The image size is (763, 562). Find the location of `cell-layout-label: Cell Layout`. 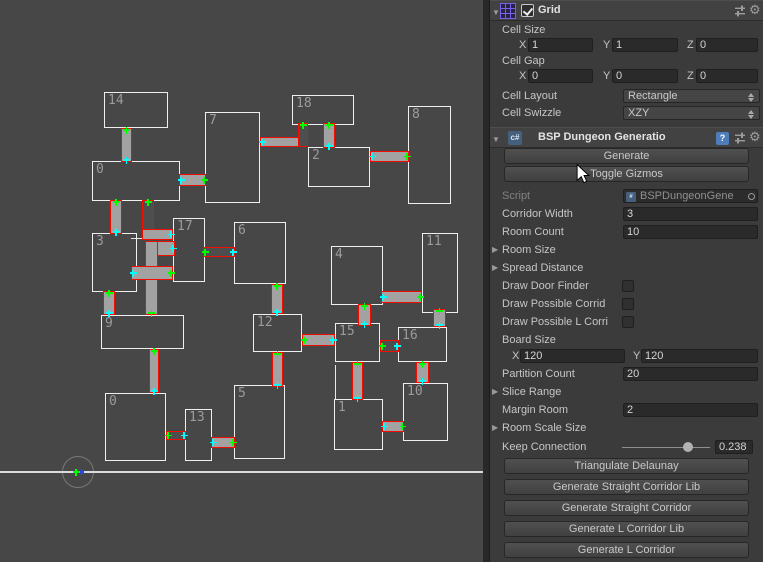

cell-layout-label: Cell Layout is located at coordinates (530, 96).